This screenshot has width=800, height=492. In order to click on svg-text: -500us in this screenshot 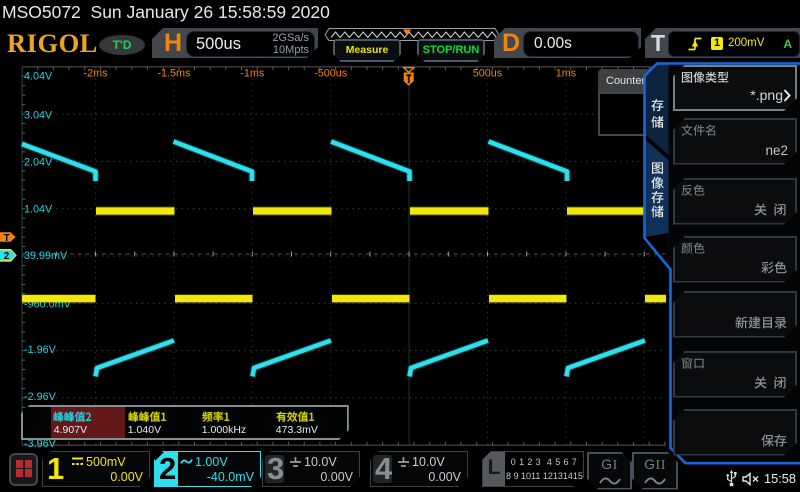, I will do `click(331, 74)`.